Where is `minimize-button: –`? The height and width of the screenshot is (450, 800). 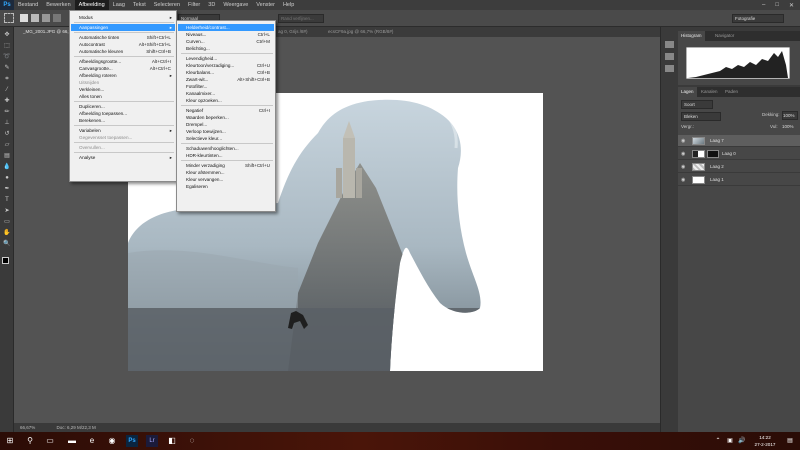 minimize-button: – is located at coordinates (763, 5).